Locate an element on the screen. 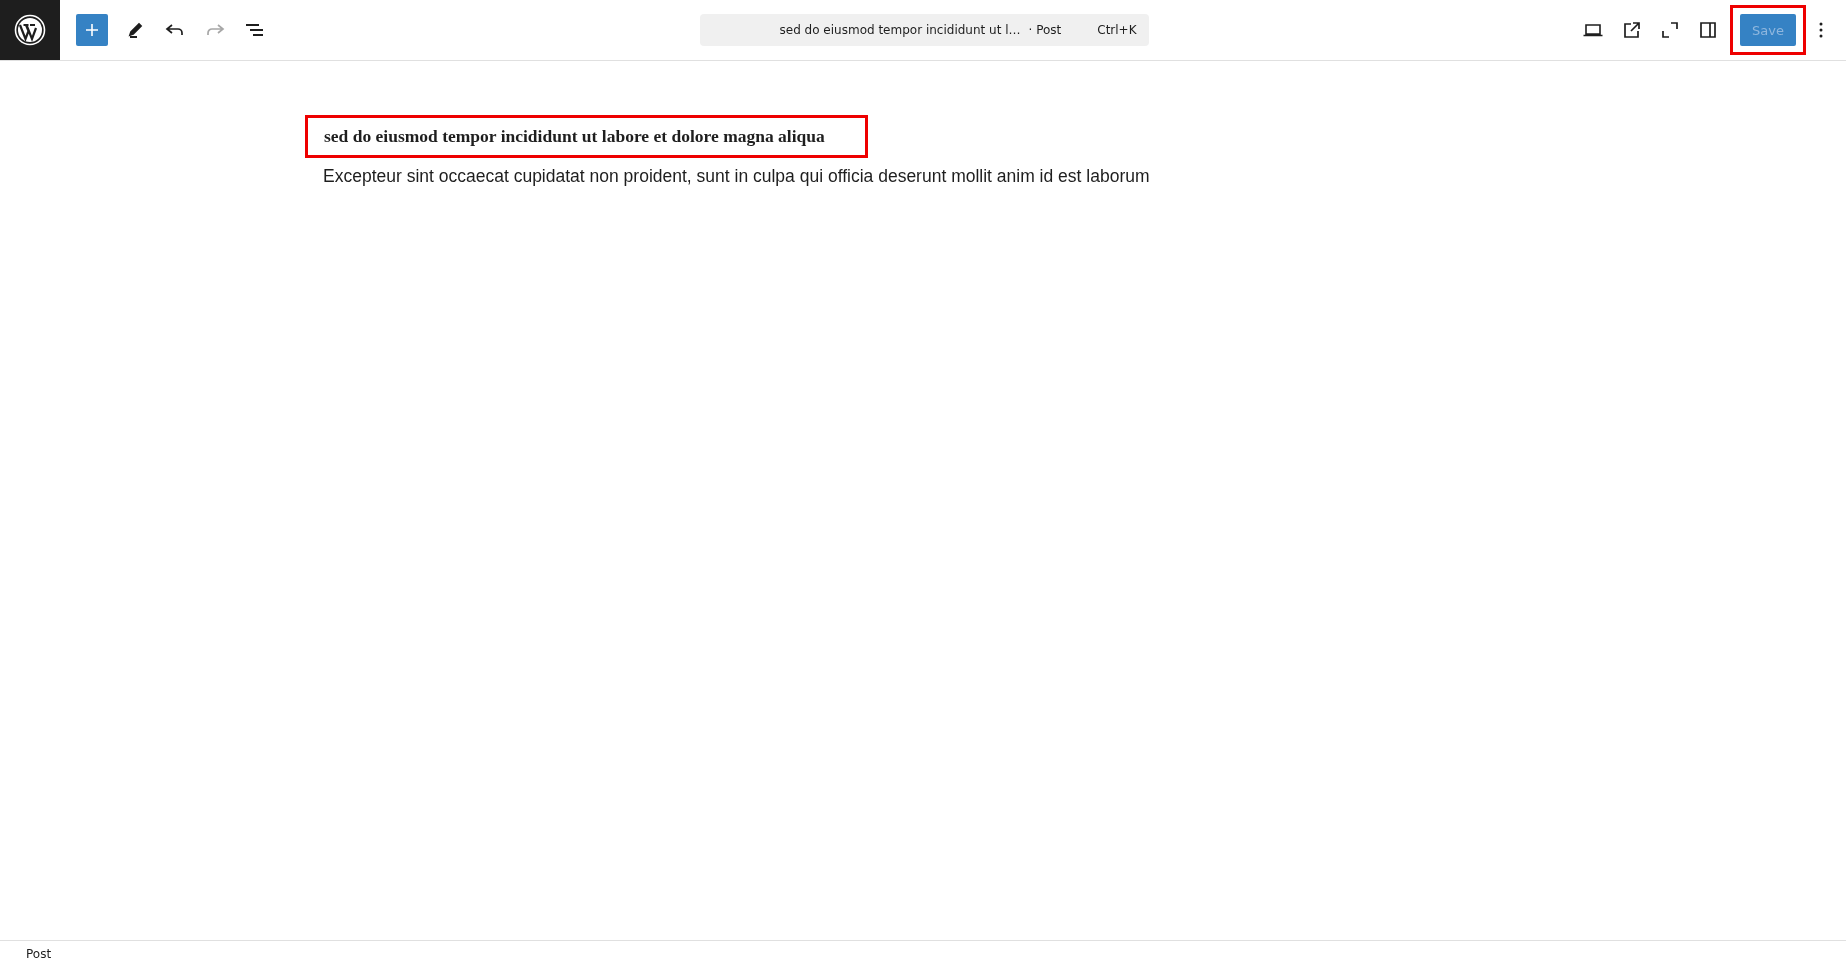 This screenshot has width=1846, height=966. command-bar: sed do eiusmod tempor incididunt ut l… · Post Ctrl+K is located at coordinates (924, 30).